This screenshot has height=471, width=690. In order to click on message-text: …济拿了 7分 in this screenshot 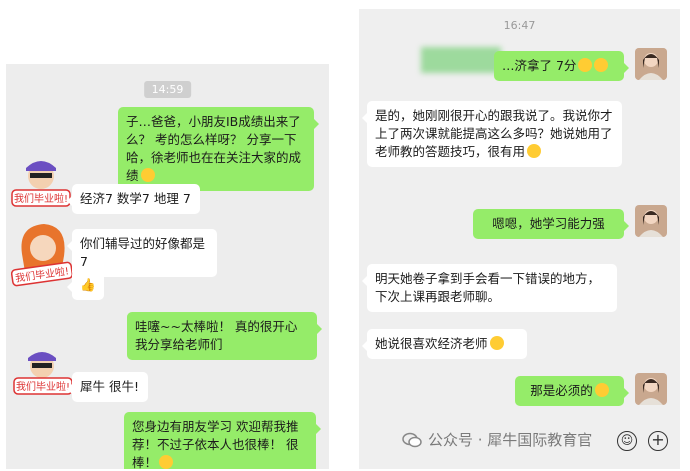, I will do `click(539, 65)`.